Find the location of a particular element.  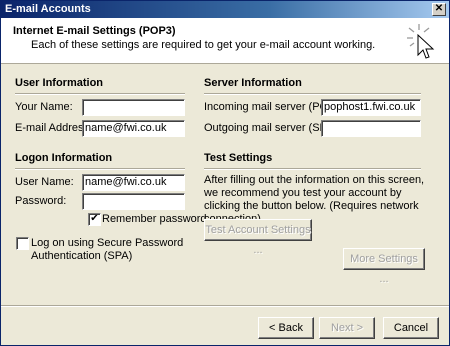

checkmark-icon: ✔ is located at coordinates (94, 218).